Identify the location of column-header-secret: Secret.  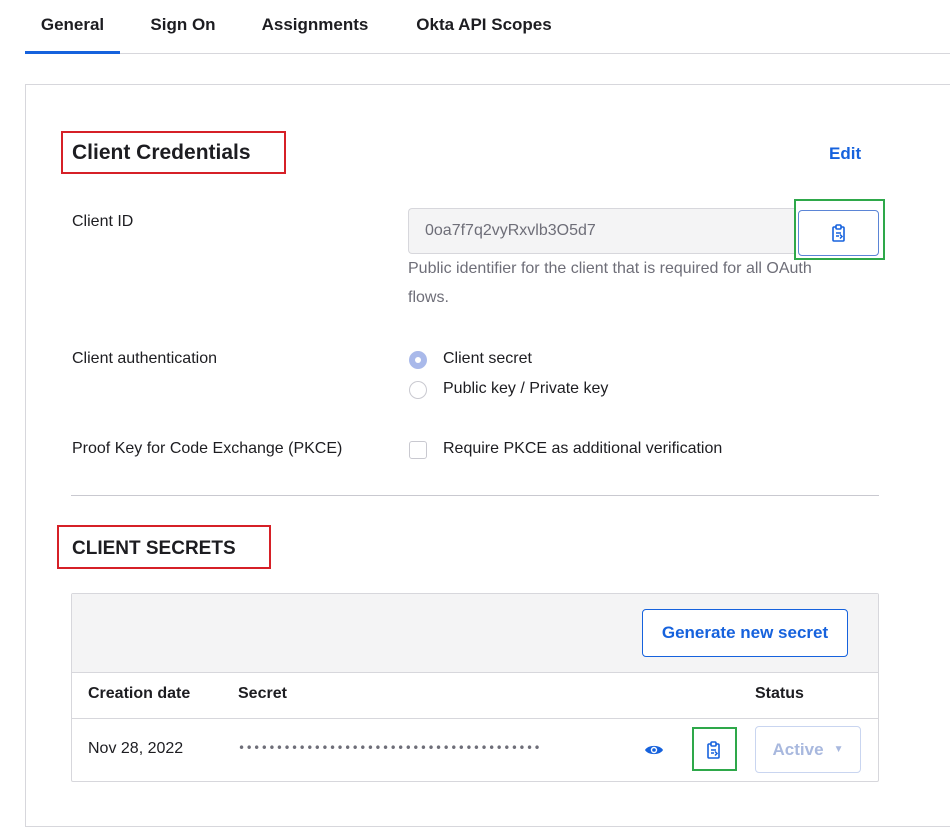
(262, 693).